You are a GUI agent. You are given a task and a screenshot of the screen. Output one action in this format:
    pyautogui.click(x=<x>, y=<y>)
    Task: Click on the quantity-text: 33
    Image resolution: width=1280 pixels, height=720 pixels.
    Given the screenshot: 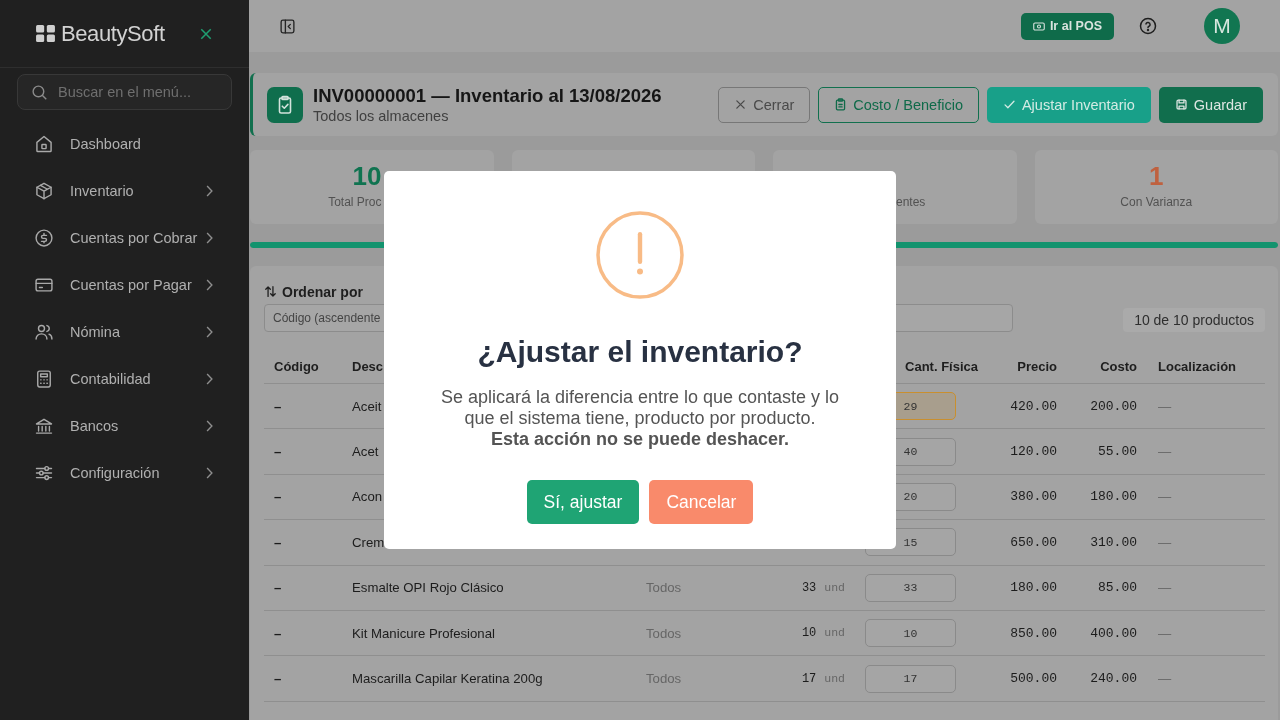 What is the action you would take?
    pyautogui.click(x=809, y=587)
    